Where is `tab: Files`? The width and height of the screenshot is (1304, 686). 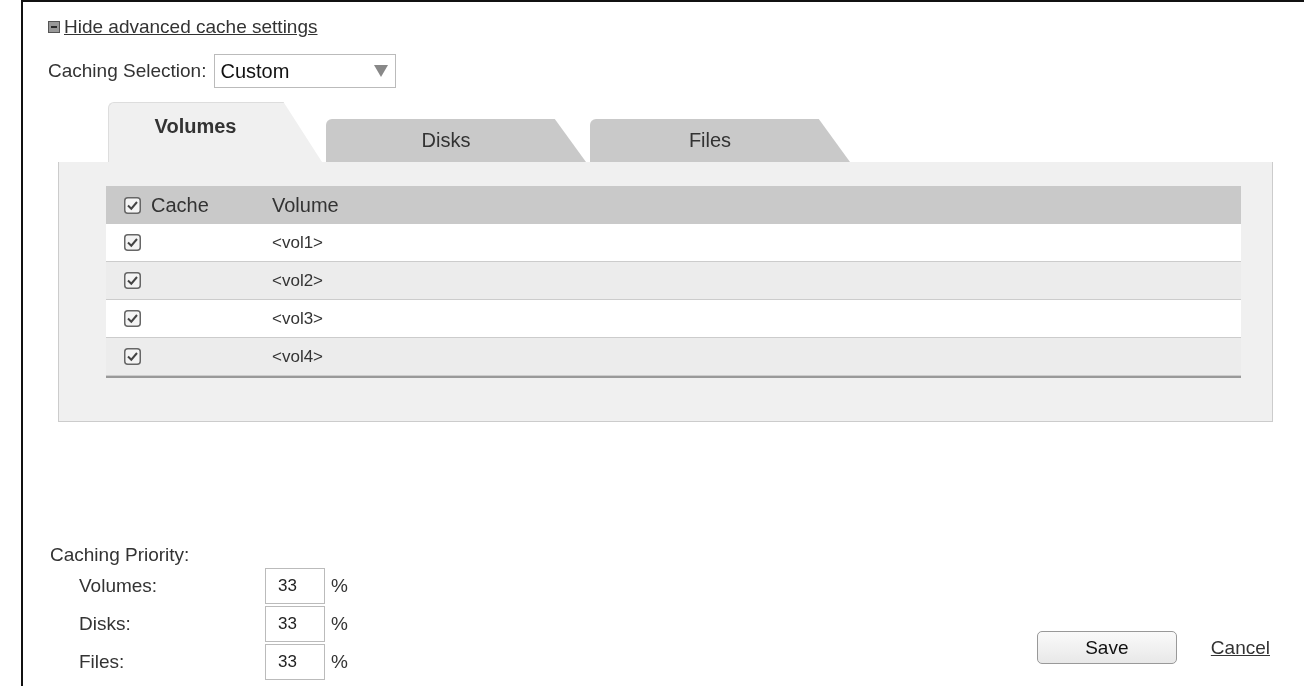
tab: Files is located at coordinates (720, 140).